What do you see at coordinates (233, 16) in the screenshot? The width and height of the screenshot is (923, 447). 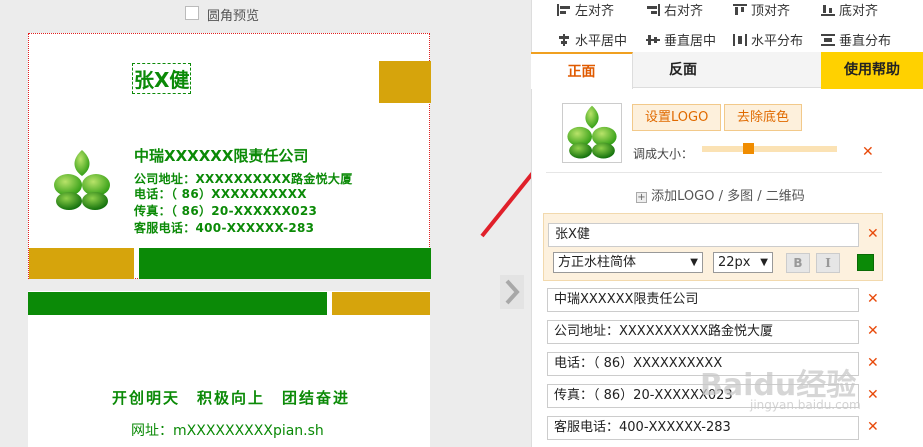 I see `rounded-preview-label: 圆角预览` at bounding box center [233, 16].